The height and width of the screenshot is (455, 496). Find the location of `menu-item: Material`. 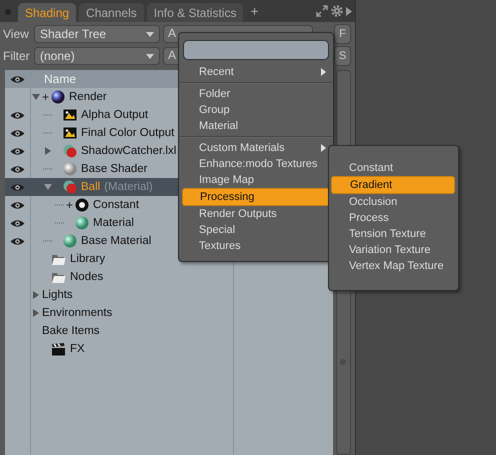

menu-item: Material is located at coordinates (256, 126).